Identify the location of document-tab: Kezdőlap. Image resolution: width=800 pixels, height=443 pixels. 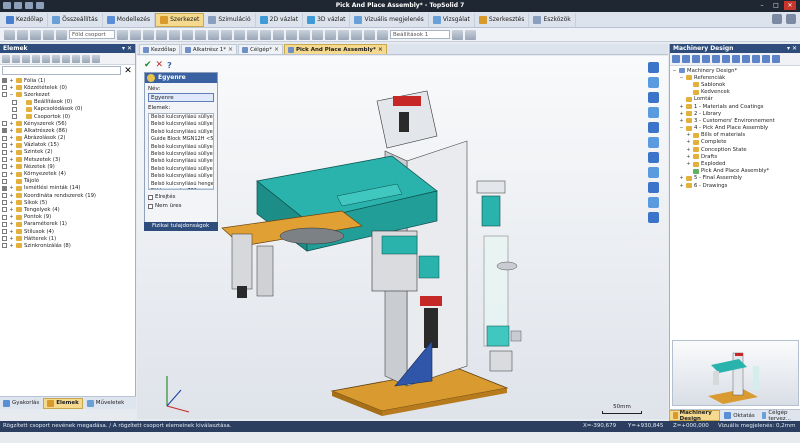
(159, 49).